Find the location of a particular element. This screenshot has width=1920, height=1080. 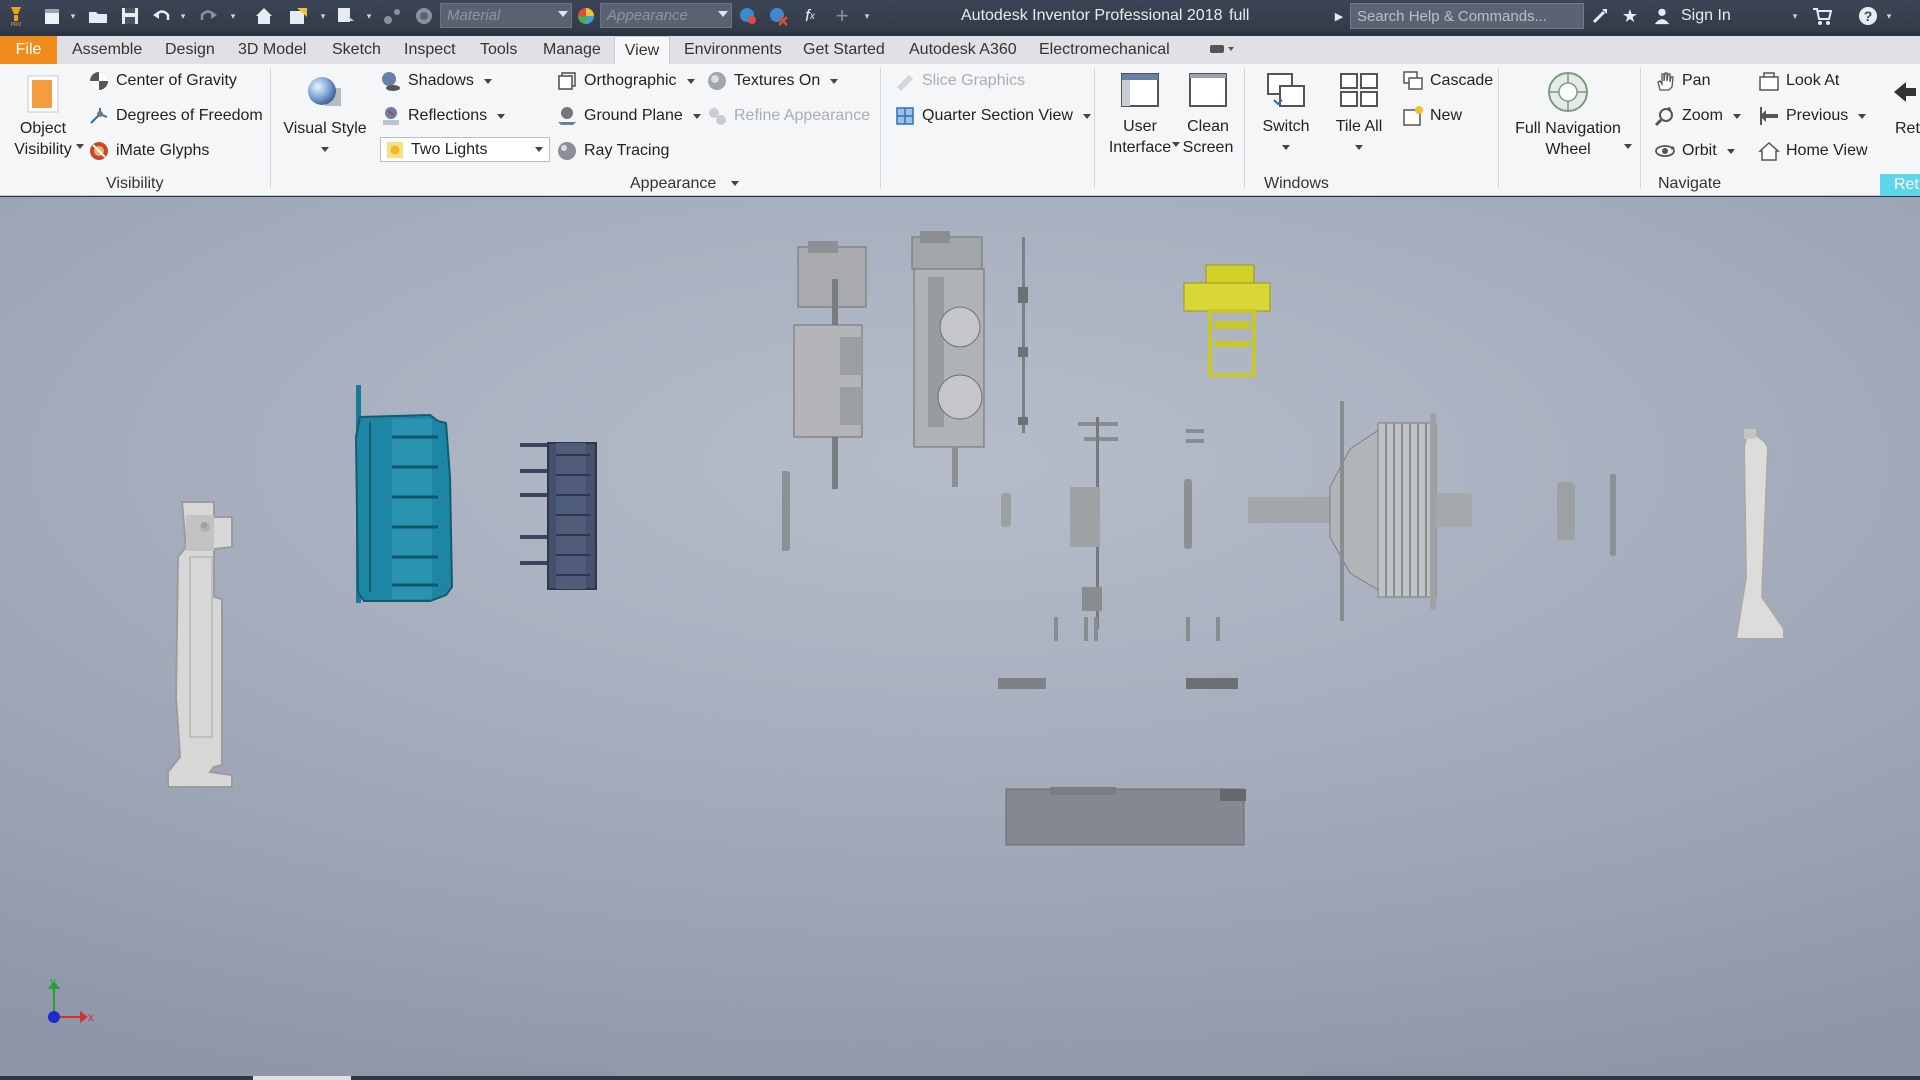

tab-sketch: Sketch is located at coordinates (356, 50).